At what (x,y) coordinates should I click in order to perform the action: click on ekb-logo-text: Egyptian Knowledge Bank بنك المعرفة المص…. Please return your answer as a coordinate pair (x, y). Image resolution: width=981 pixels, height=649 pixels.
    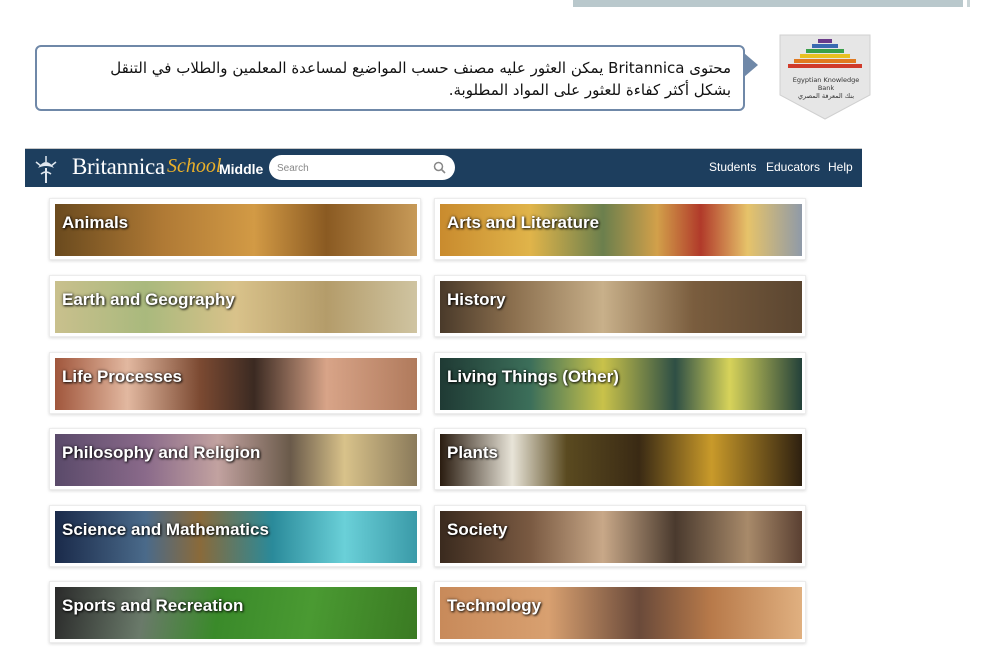
    Looking at the image, I should click on (826, 88).